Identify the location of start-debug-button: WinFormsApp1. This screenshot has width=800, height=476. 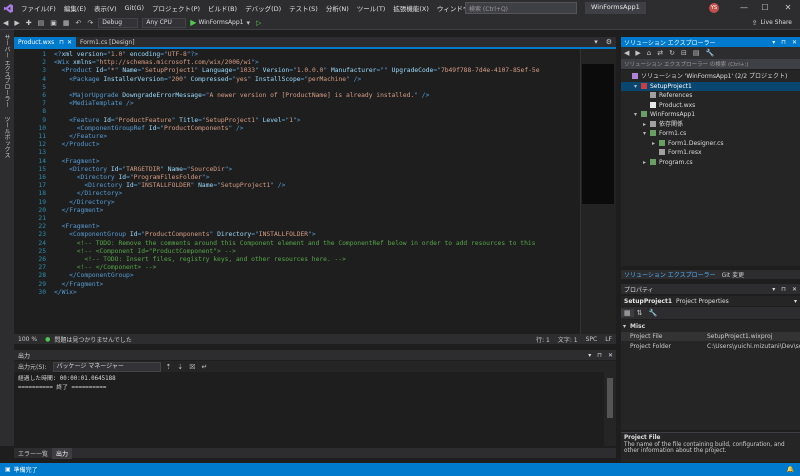
(220, 22).